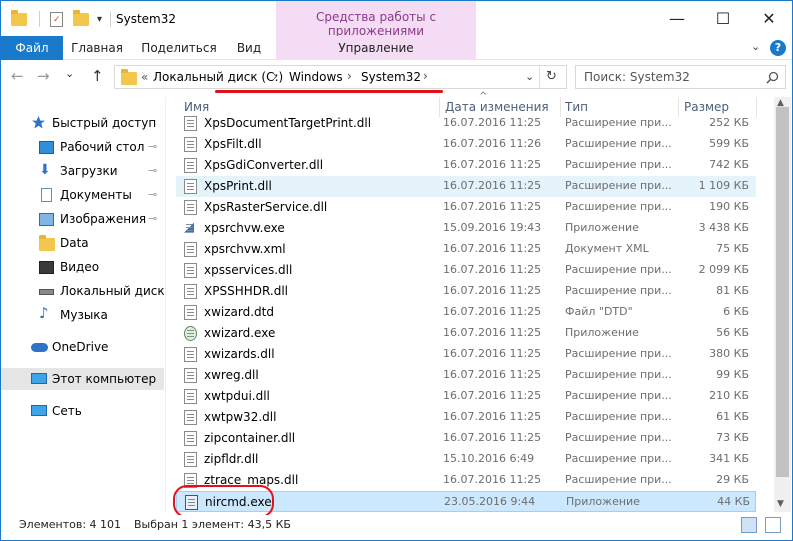 The image size is (793, 541). Describe the element at coordinates (778, 48) in the screenshot. I see `help-icon: ?` at that location.